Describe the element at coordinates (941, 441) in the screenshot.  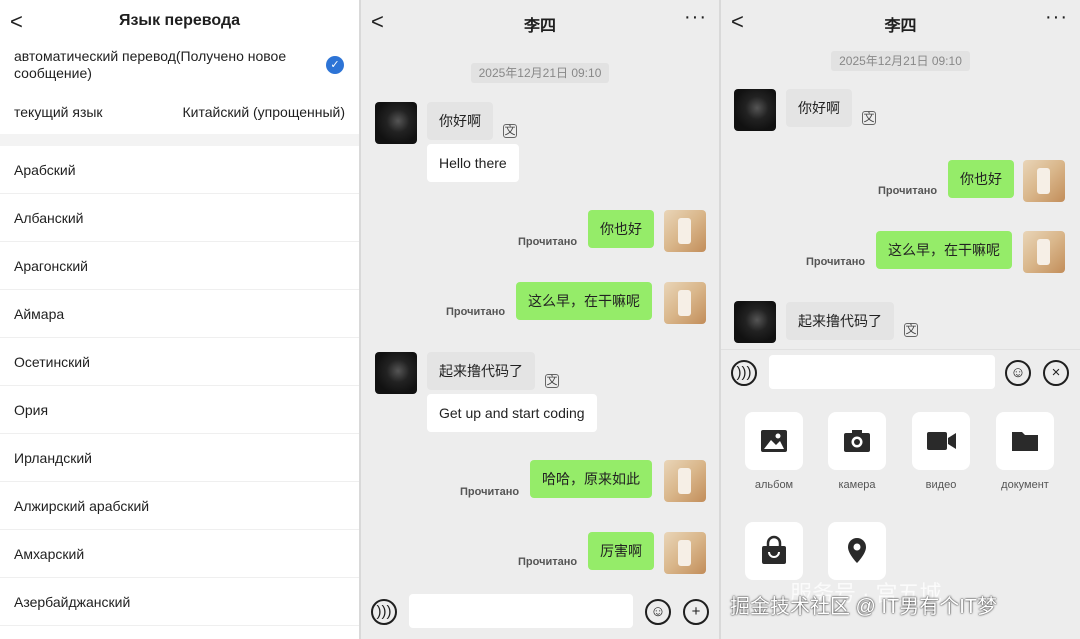
I see `video-icon` at that location.